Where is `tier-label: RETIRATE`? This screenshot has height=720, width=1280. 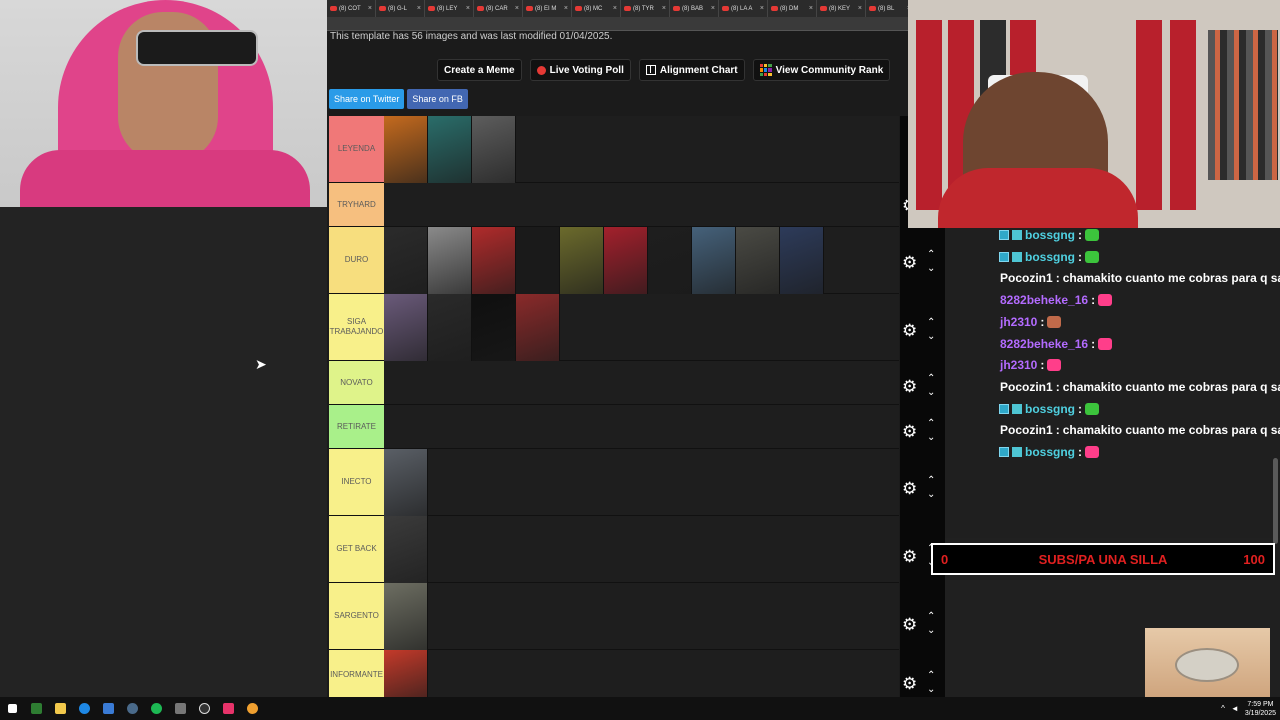 tier-label: RETIRATE is located at coordinates (356, 426).